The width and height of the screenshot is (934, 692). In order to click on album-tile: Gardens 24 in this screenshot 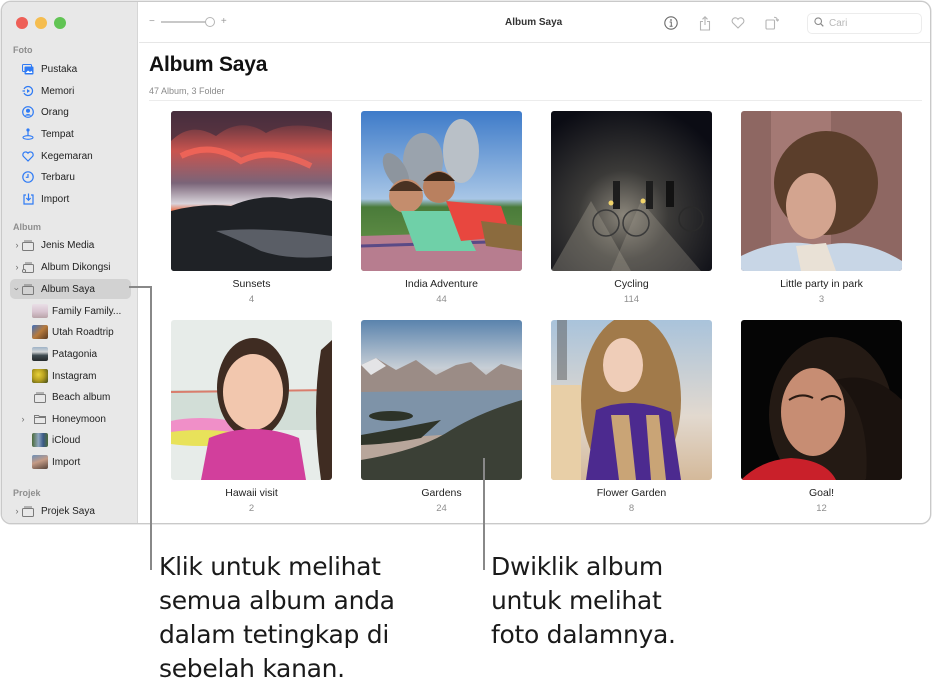, I will do `click(441, 417)`.